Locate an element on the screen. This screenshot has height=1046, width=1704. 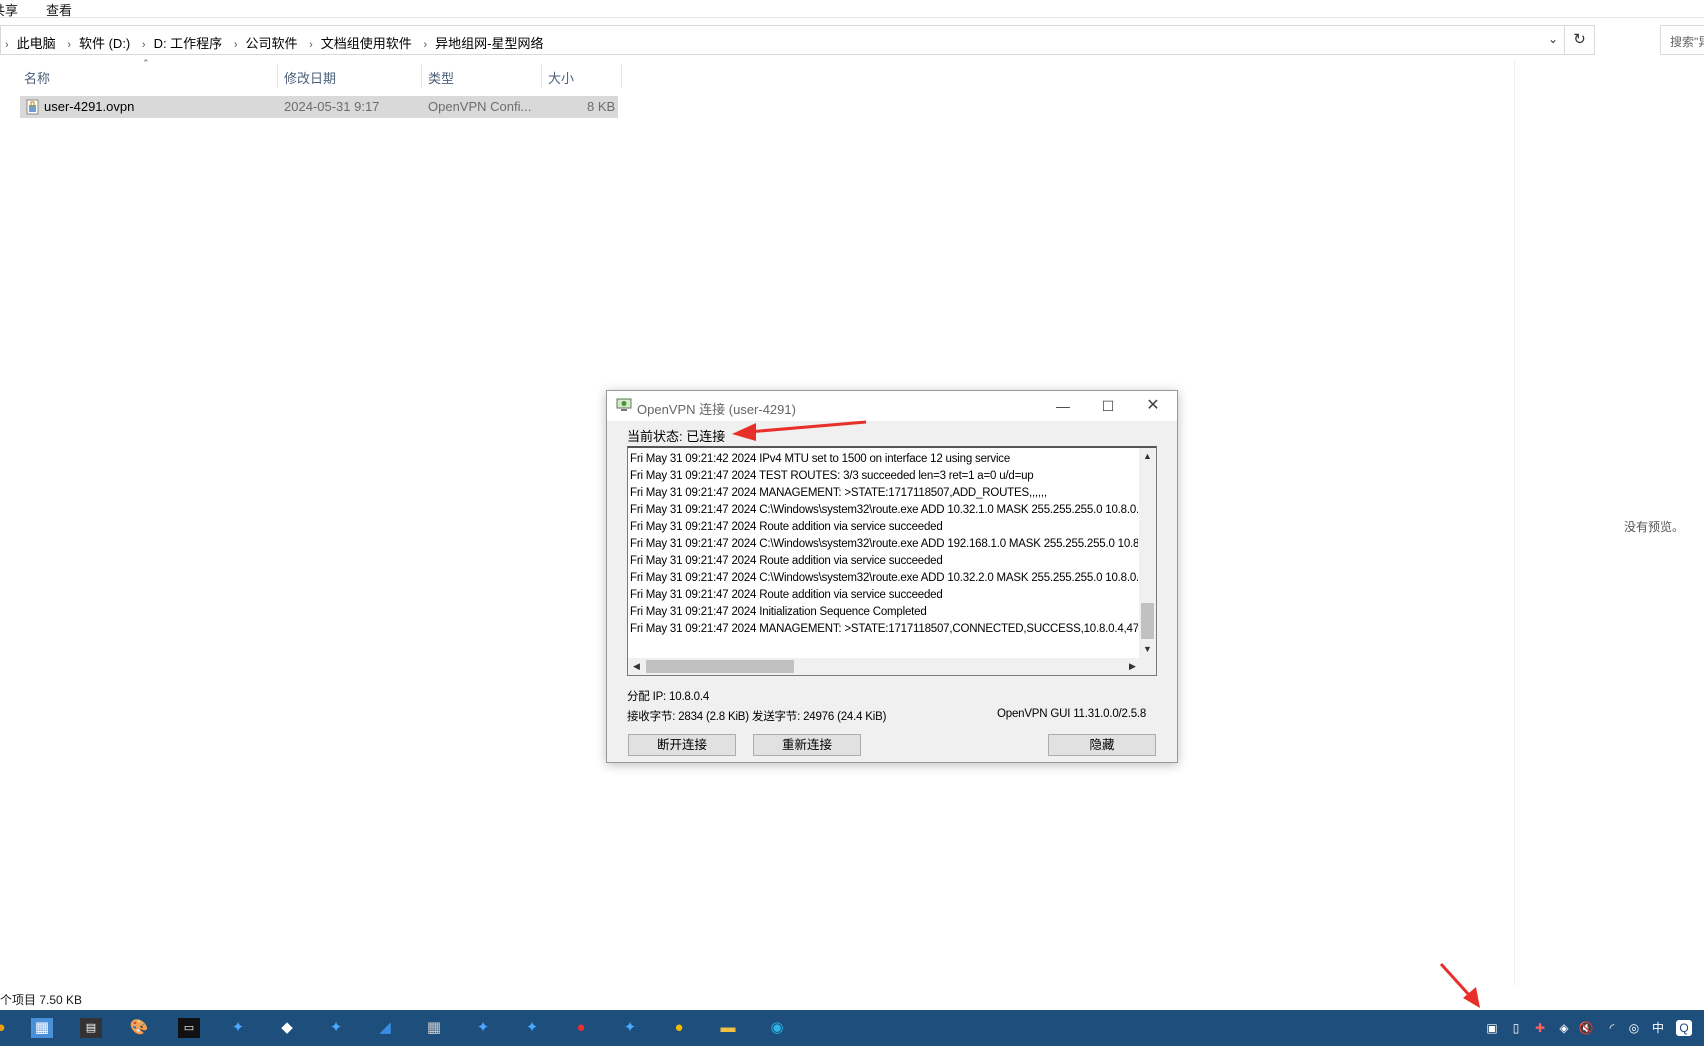
connection-state: 当前状态: 已连接 is located at coordinates (676, 436).